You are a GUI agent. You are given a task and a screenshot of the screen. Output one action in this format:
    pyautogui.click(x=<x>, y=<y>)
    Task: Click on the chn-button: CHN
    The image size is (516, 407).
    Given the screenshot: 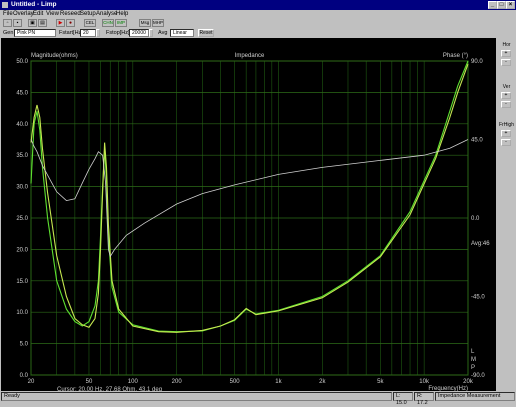 What is the action you would take?
    pyautogui.click(x=108, y=23)
    